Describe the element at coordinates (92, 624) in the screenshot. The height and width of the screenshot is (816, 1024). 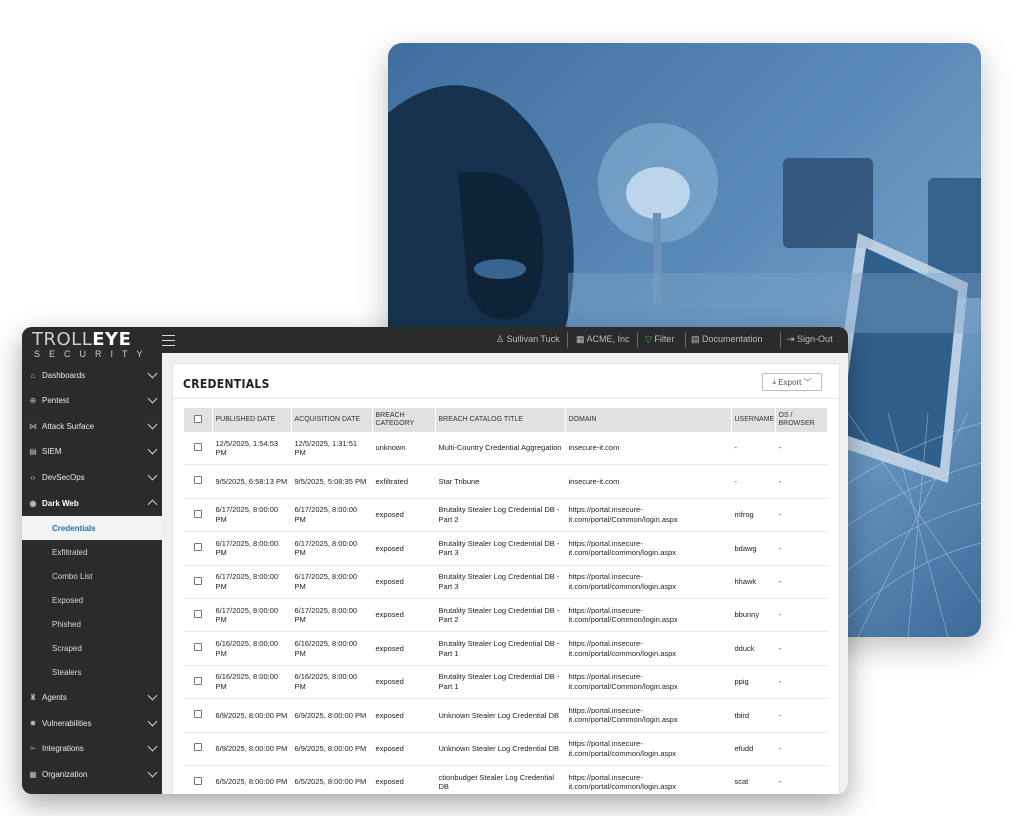
I see `sidebar-subitem-phished: Phished` at that location.